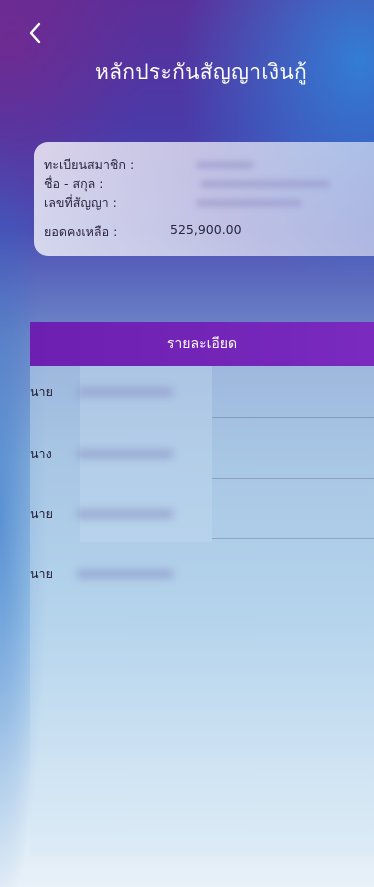  I want to click on contract-value-redacted, so click(249, 203).